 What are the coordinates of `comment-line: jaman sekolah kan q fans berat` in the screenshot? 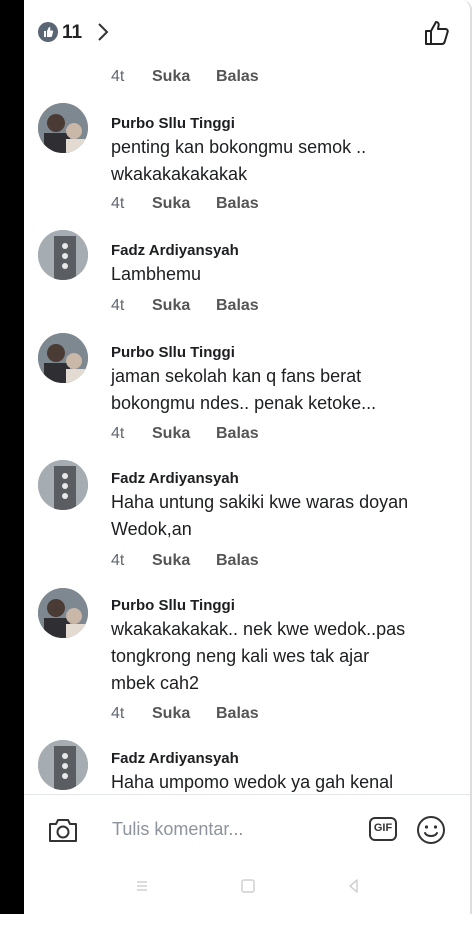 It's located at (236, 376).